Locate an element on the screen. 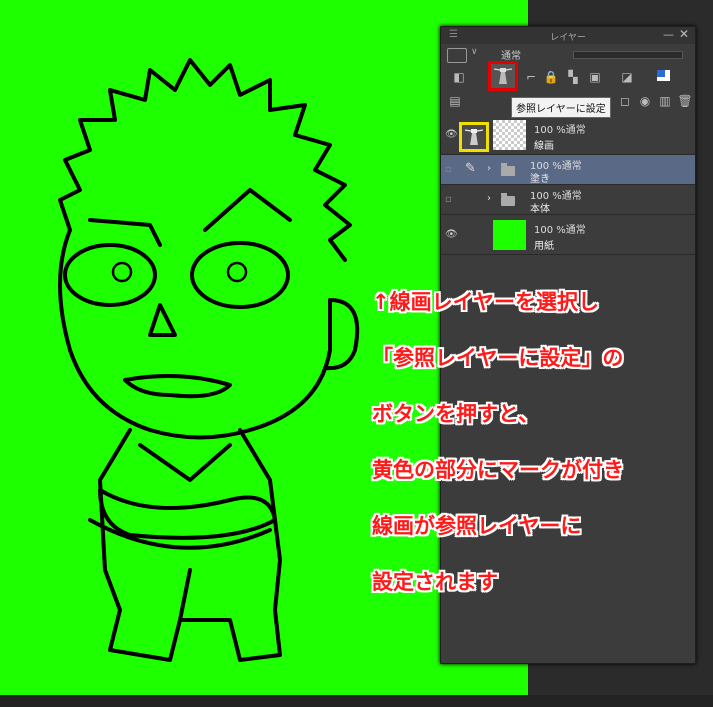  minimize-icon: — is located at coordinates (668, 34).